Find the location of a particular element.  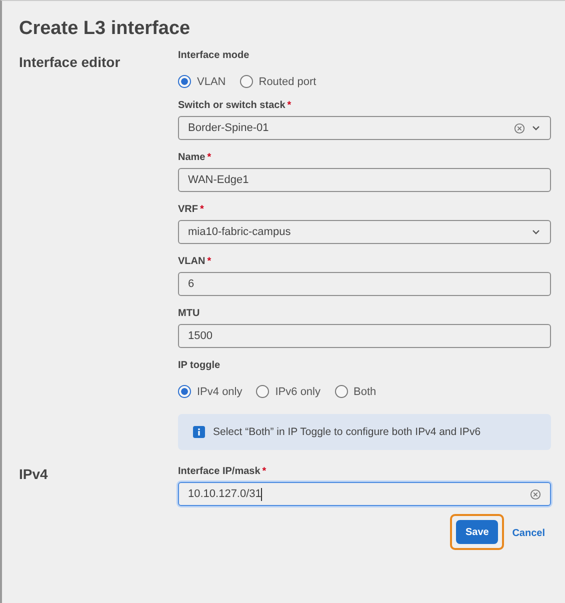

input-field: WAN-Edge1 is located at coordinates (364, 180).